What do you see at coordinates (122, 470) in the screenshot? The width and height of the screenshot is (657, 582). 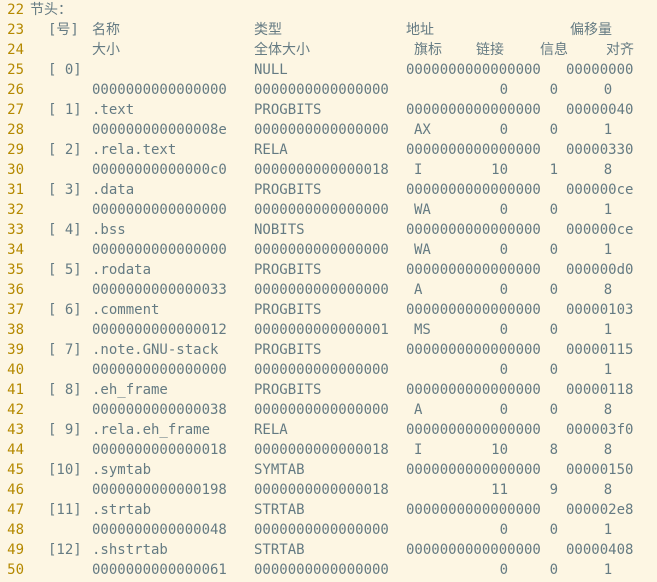 I see `section-name: .symtab` at bounding box center [122, 470].